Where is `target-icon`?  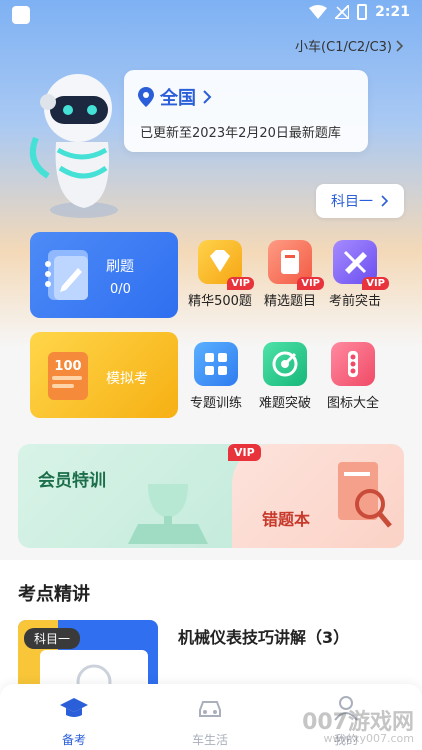
target-icon is located at coordinates (285, 364).